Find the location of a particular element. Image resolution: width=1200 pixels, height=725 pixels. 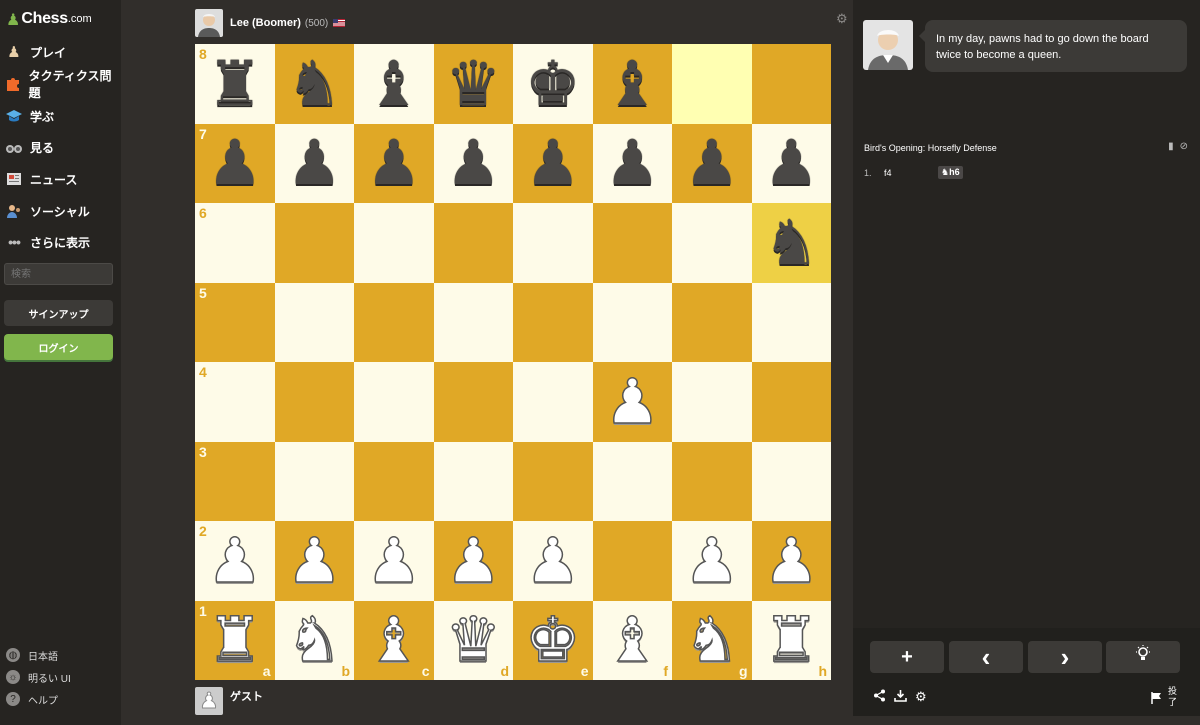

square-a5: 5 is located at coordinates (235, 322).